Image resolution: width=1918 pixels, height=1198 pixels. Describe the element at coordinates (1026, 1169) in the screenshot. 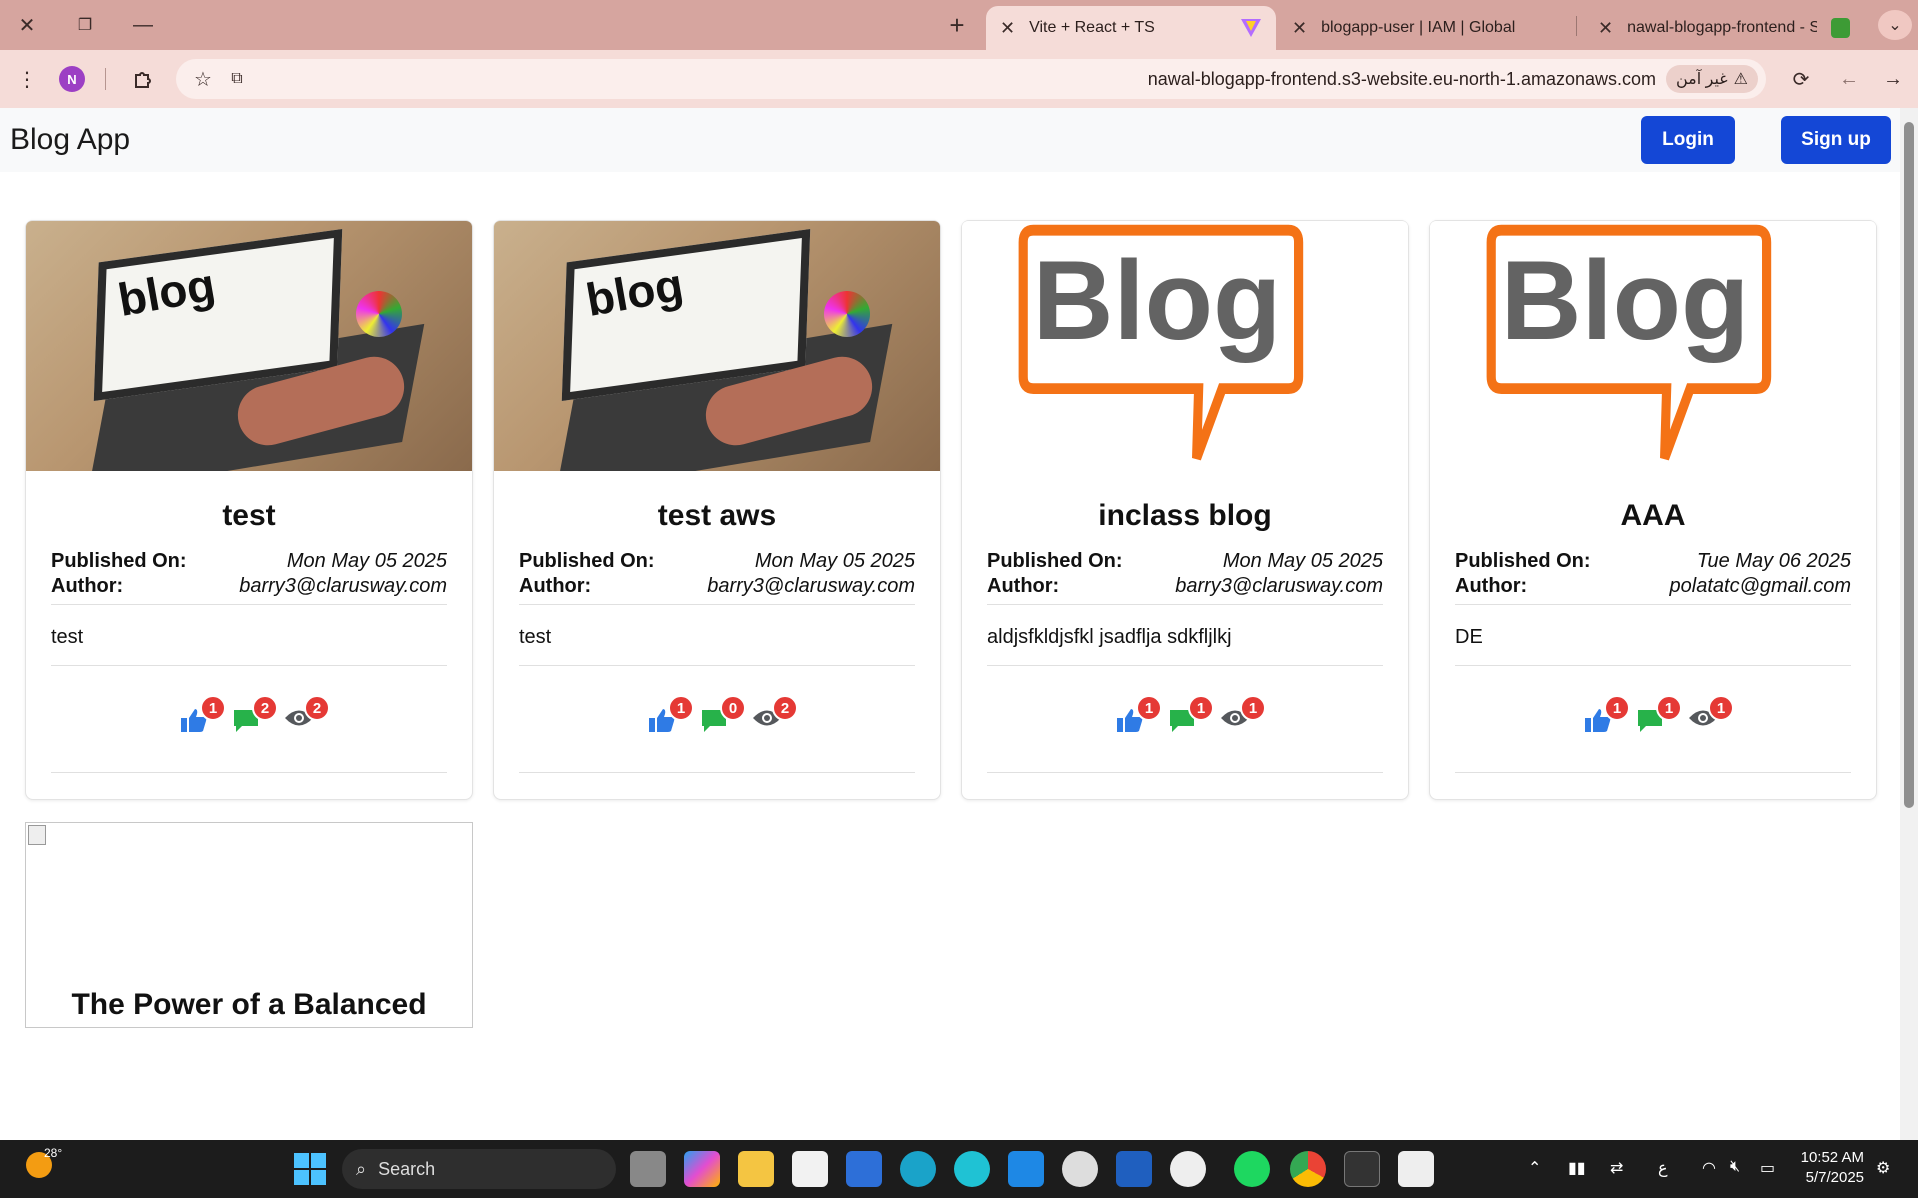

I see `vscode-icon` at that location.